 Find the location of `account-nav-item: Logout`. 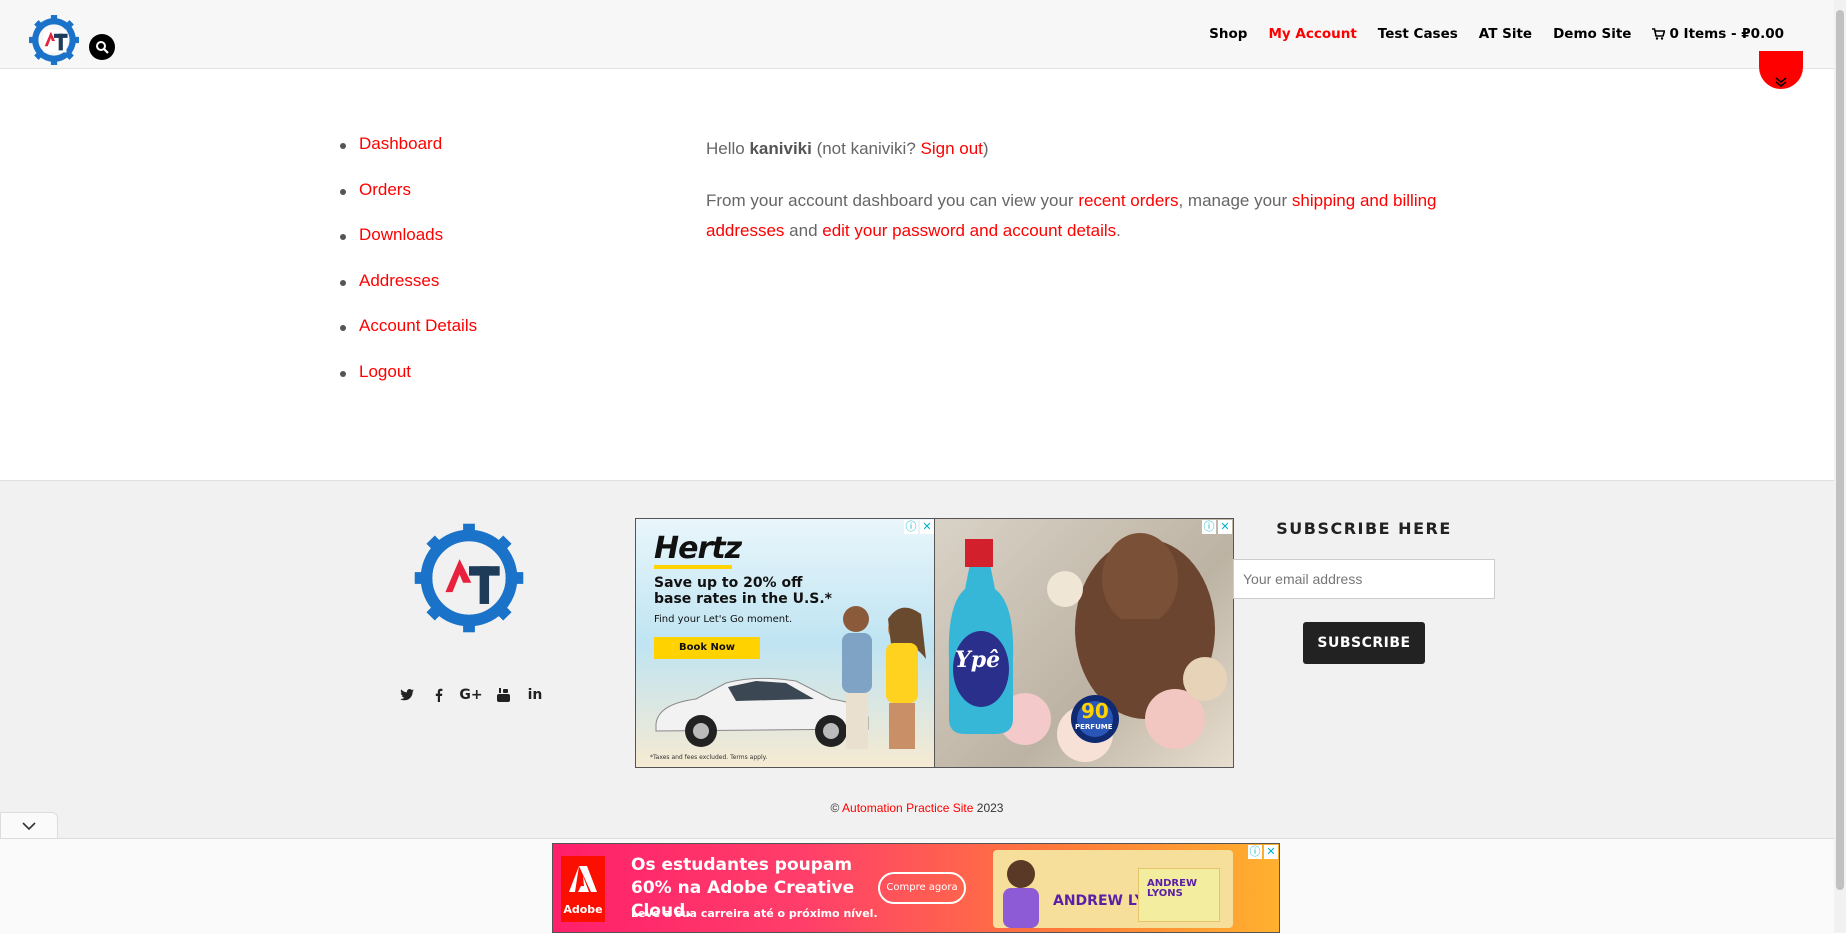

account-nav-item: Logout is located at coordinates (408, 385).